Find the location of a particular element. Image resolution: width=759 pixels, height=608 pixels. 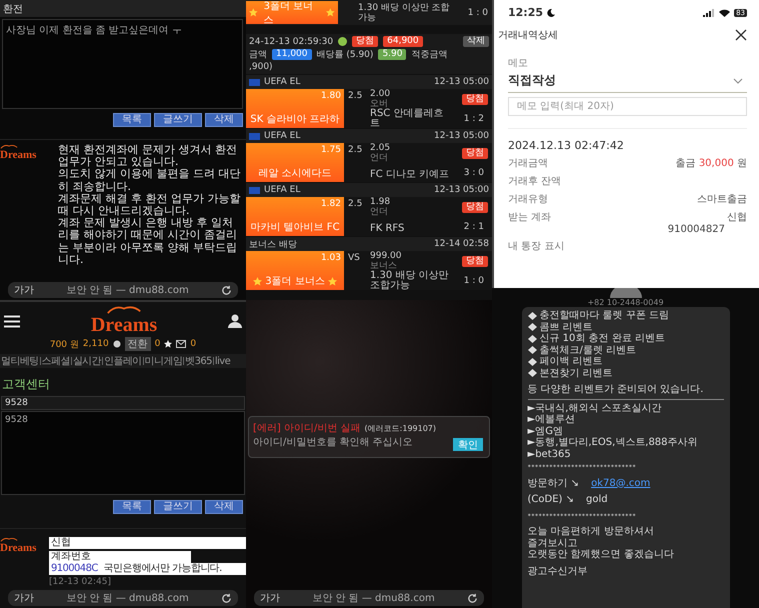

closing-line: 오늘 마음편하게 방문하셔서 is located at coordinates (591, 532).